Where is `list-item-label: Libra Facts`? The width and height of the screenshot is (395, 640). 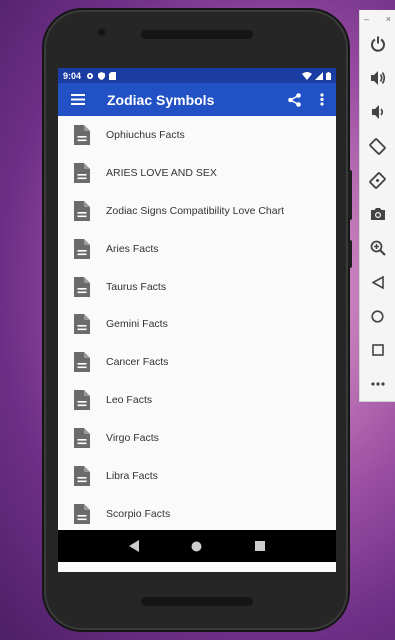
list-item-label: Libra Facts is located at coordinates (132, 475).